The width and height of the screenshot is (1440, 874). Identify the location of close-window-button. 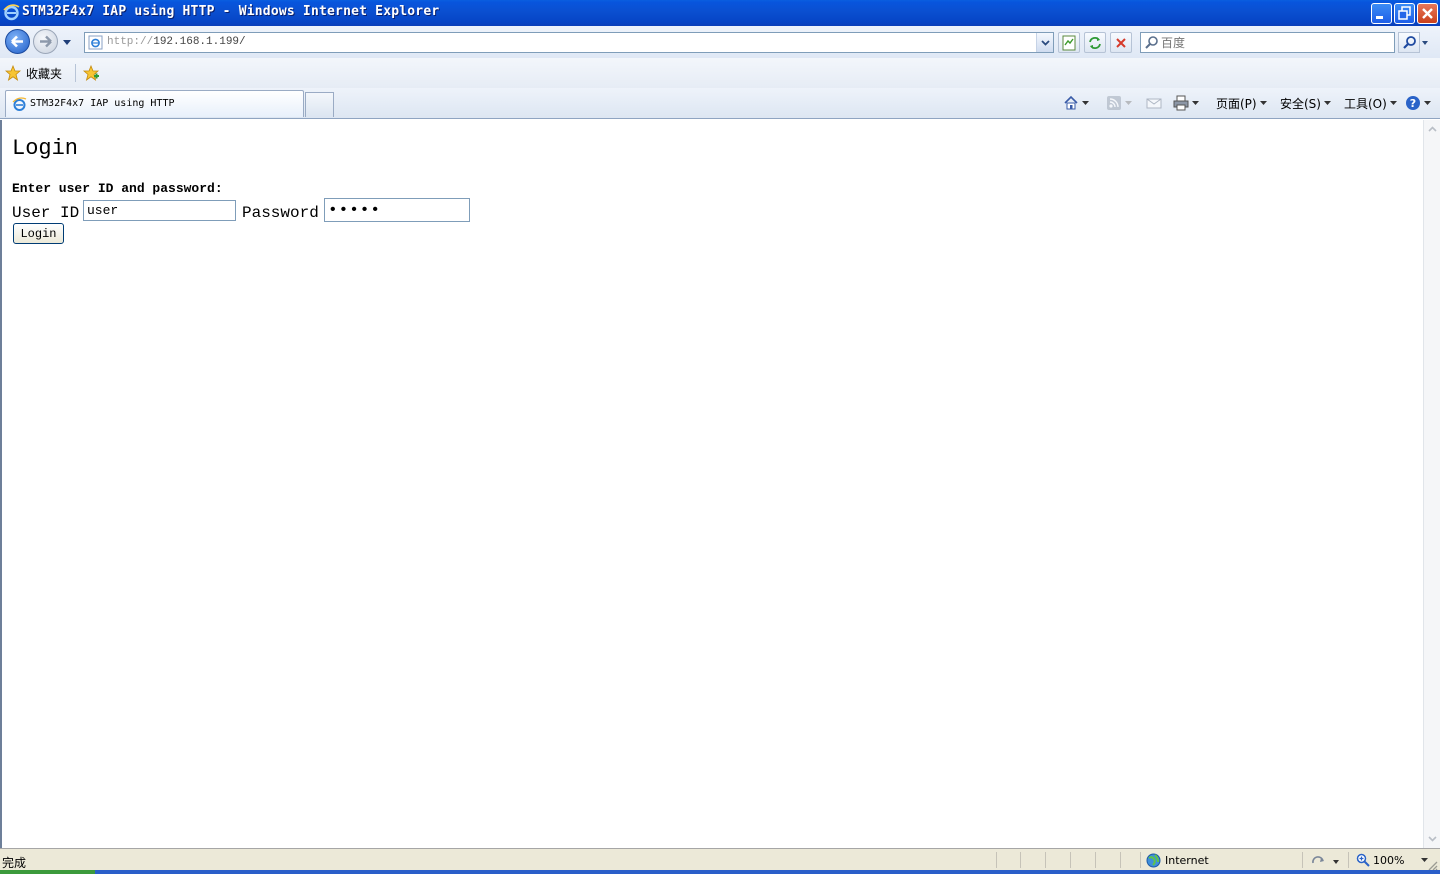
(1427, 13).